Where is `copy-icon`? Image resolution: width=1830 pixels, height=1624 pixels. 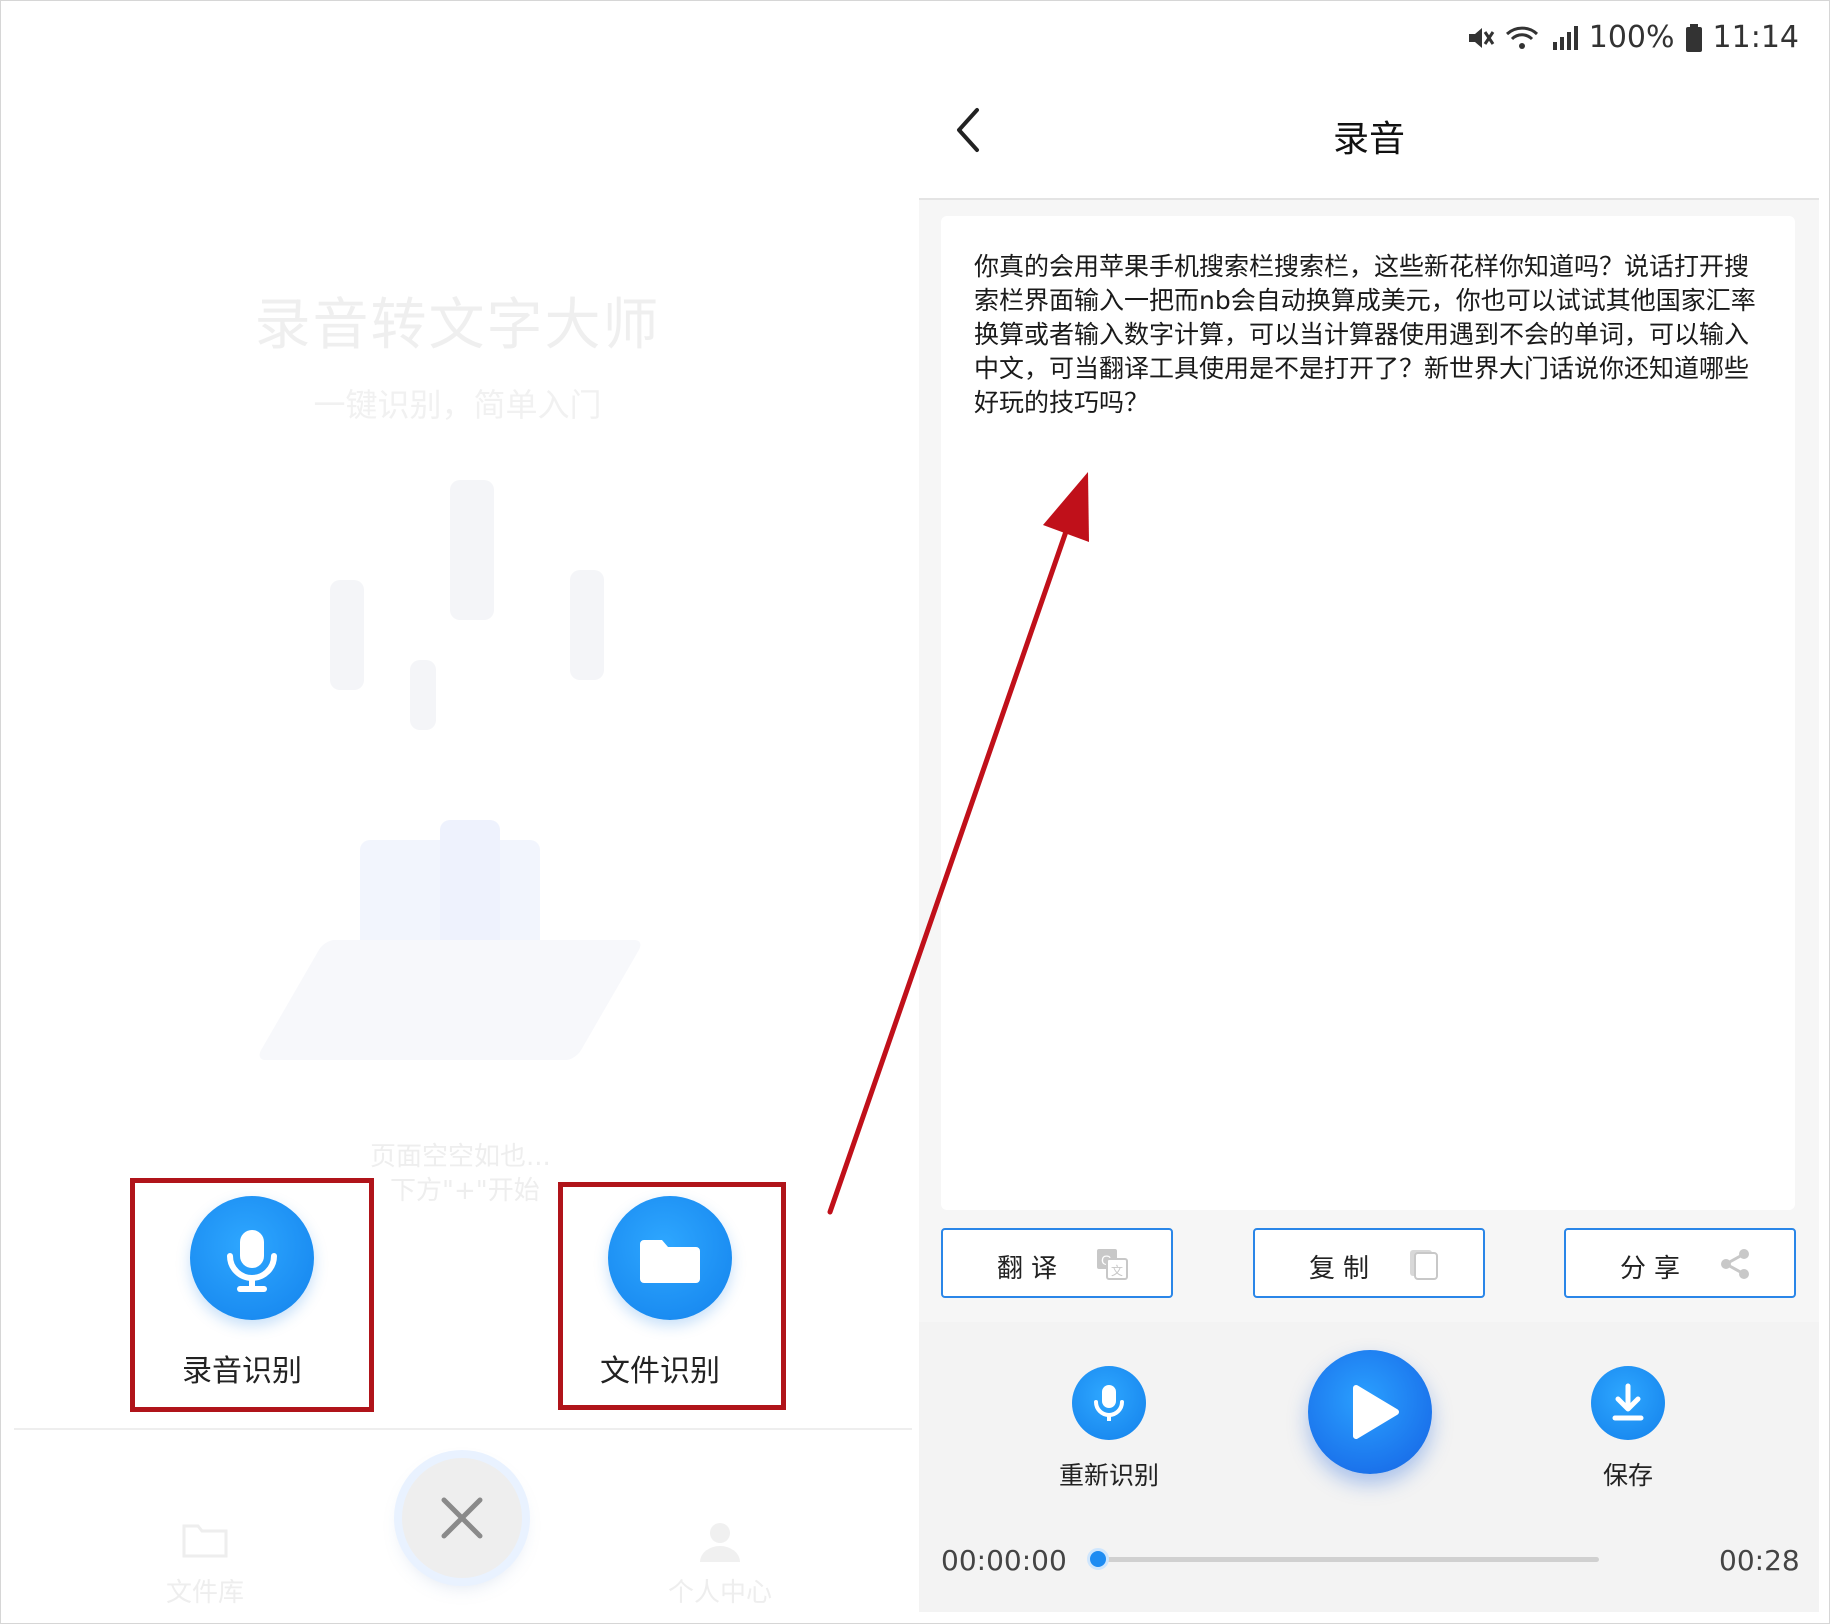
copy-icon is located at coordinates (1424, 1265).